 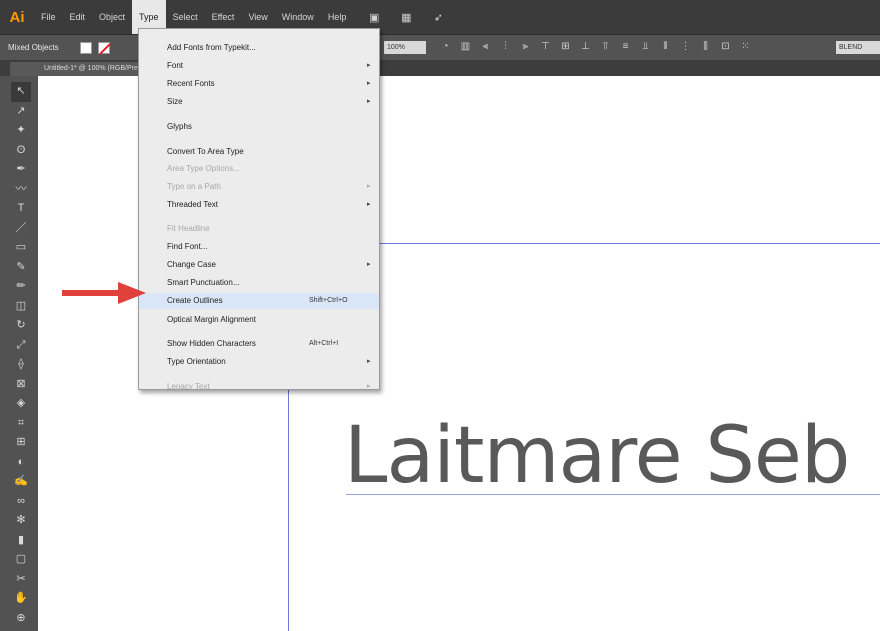 What do you see at coordinates (48, 17) in the screenshot?
I see `menu-file: File` at bounding box center [48, 17].